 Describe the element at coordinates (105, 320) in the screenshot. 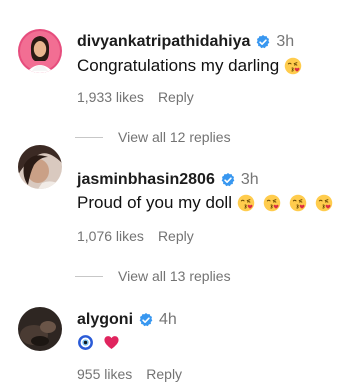

I see `username: alygoni` at that location.